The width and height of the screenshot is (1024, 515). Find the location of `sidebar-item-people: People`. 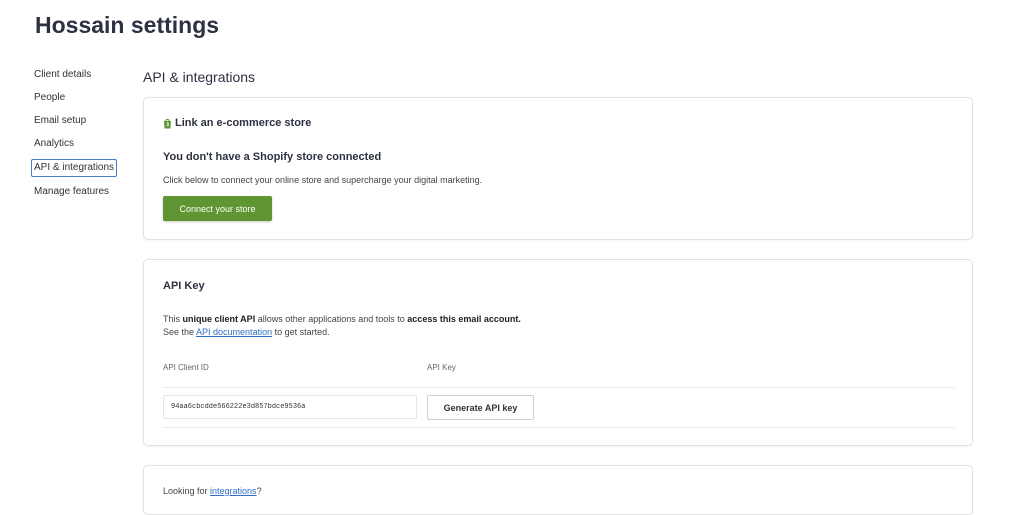

sidebar-item-people: People is located at coordinates (76, 98).